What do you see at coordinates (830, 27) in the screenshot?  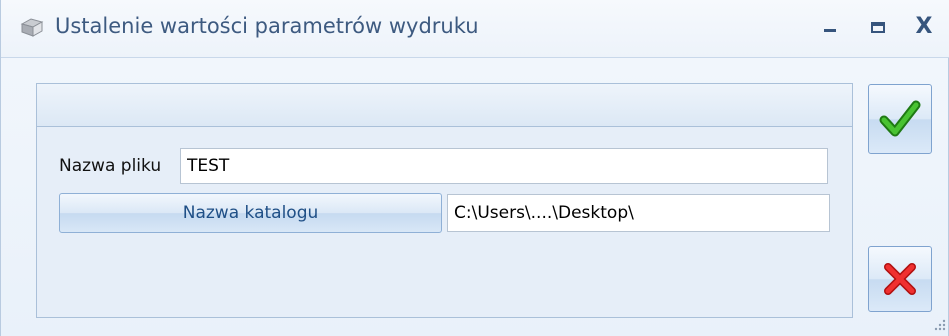 I see `minimize-button` at bounding box center [830, 27].